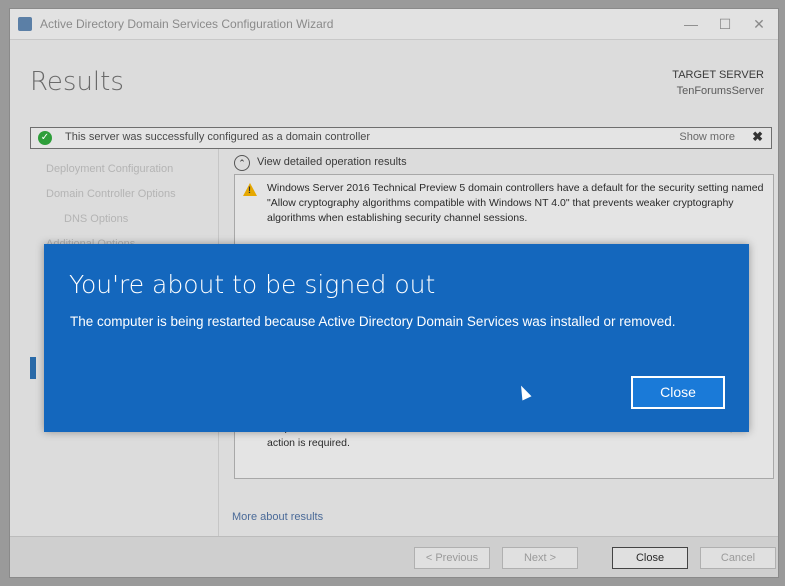  I want to click on nav-selection-marker, so click(33, 368).